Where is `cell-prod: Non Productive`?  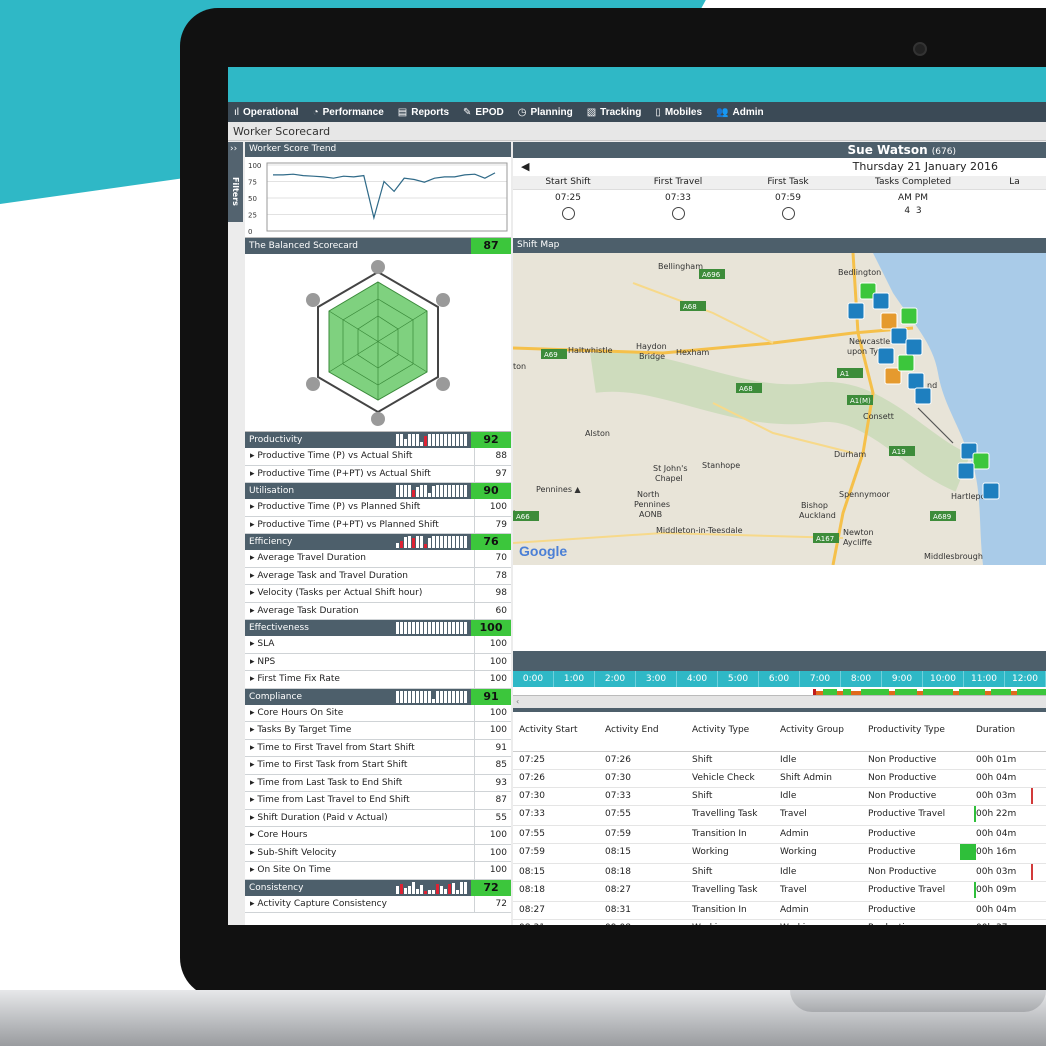
cell-prod: Non Productive is located at coordinates (902, 872).